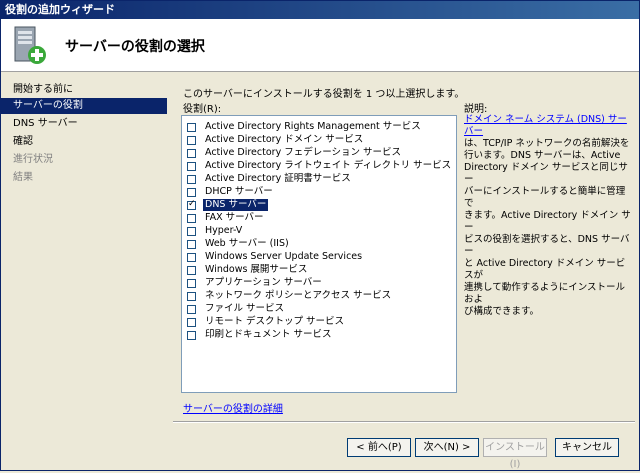 The width and height of the screenshot is (640, 473). What do you see at coordinates (256, 269) in the screenshot?
I see `role-label: Windows 展開サービス` at bounding box center [256, 269].